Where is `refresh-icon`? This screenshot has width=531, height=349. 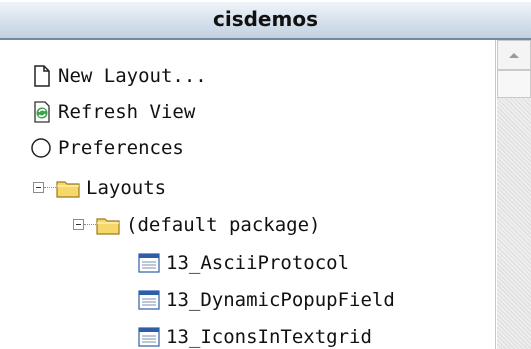
refresh-icon is located at coordinates (42, 112).